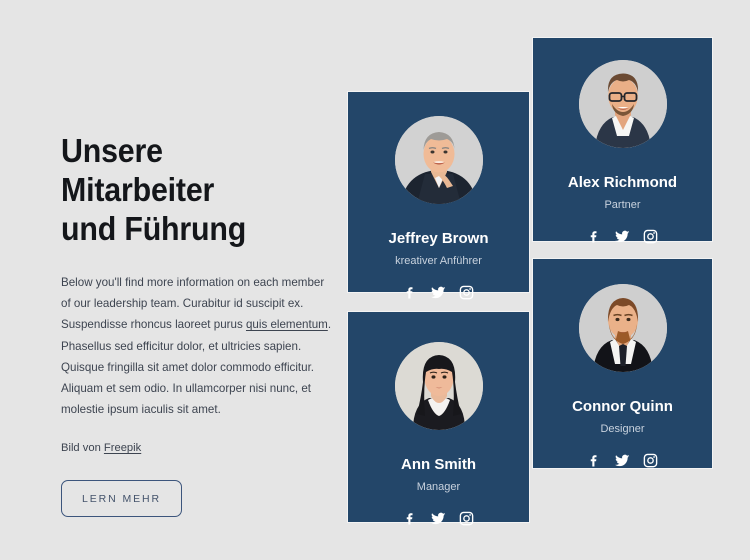 Image resolution: width=750 pixels, height=560 pixels. Describe the element at coordinates (438, 487) in the screenshot. I see `member-role: Manager` at that location.